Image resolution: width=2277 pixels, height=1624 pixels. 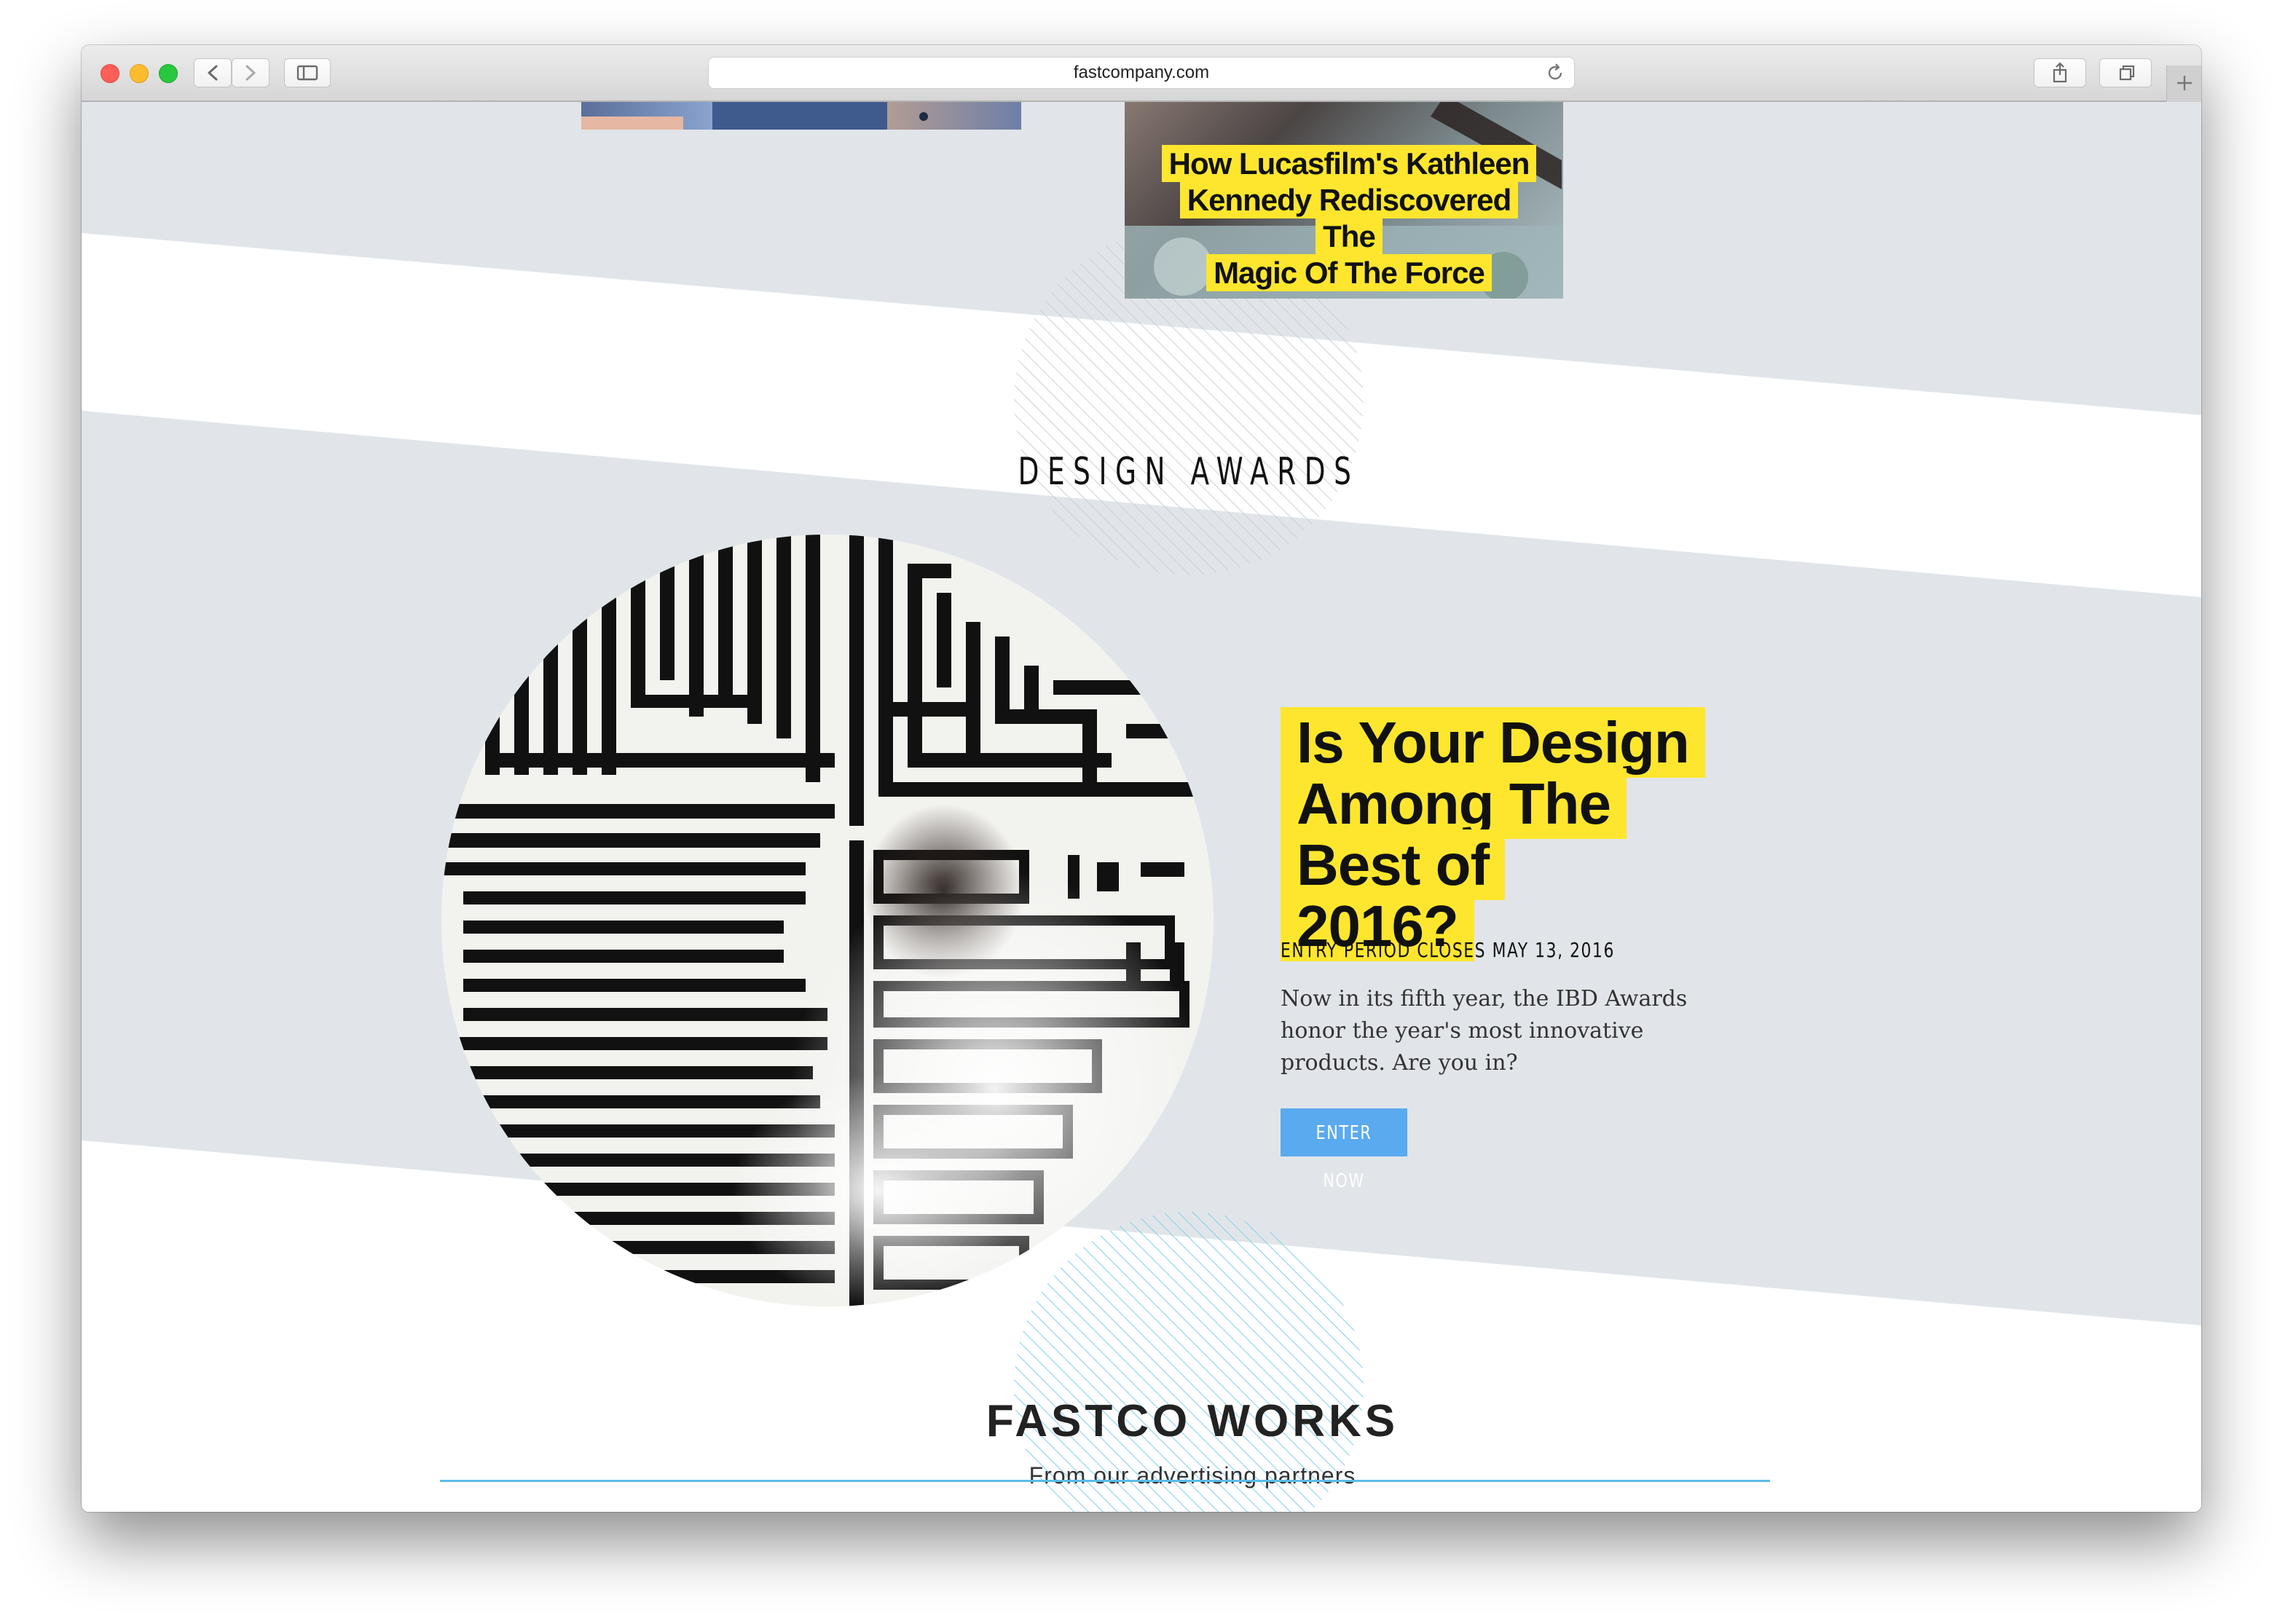 What do you see at coordinates (1105, 1481) in the screenshot?
I see `section-divider` at bounding box center [1105, 1481].